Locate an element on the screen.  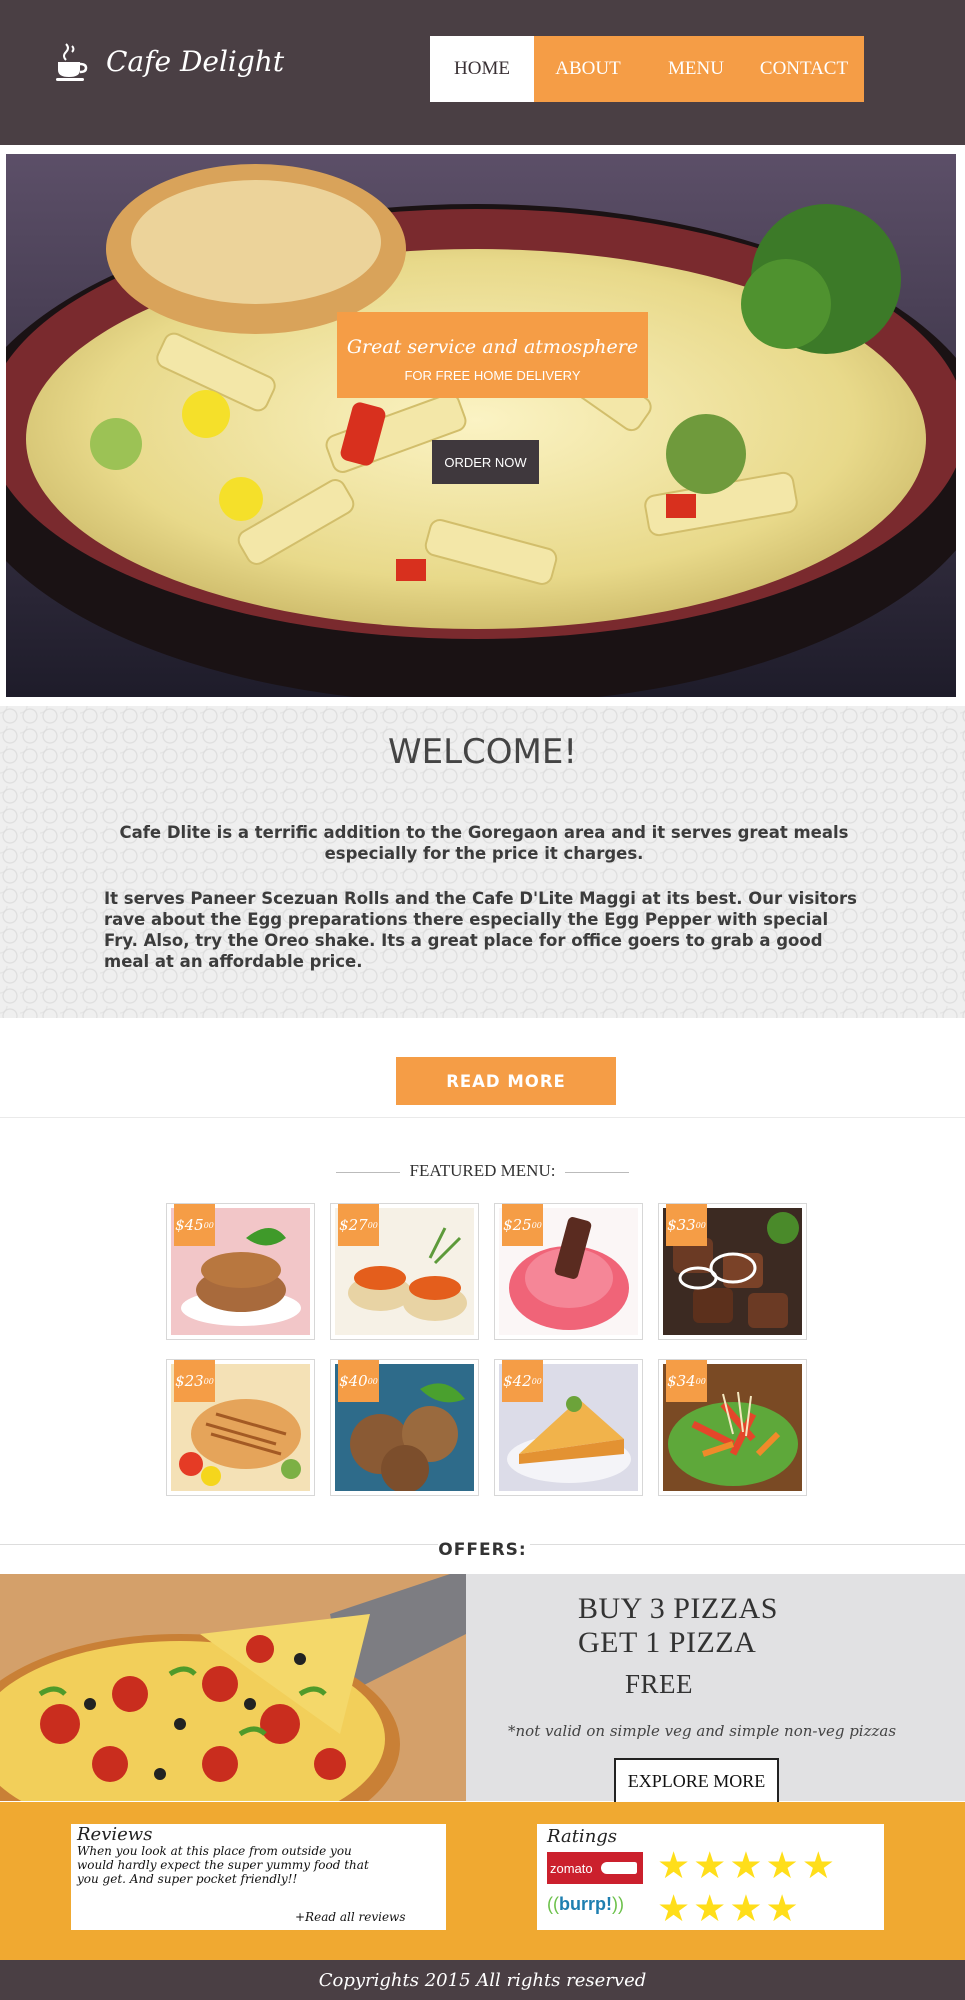
logo: Cafe Delight is located at coordinates (170, 61).